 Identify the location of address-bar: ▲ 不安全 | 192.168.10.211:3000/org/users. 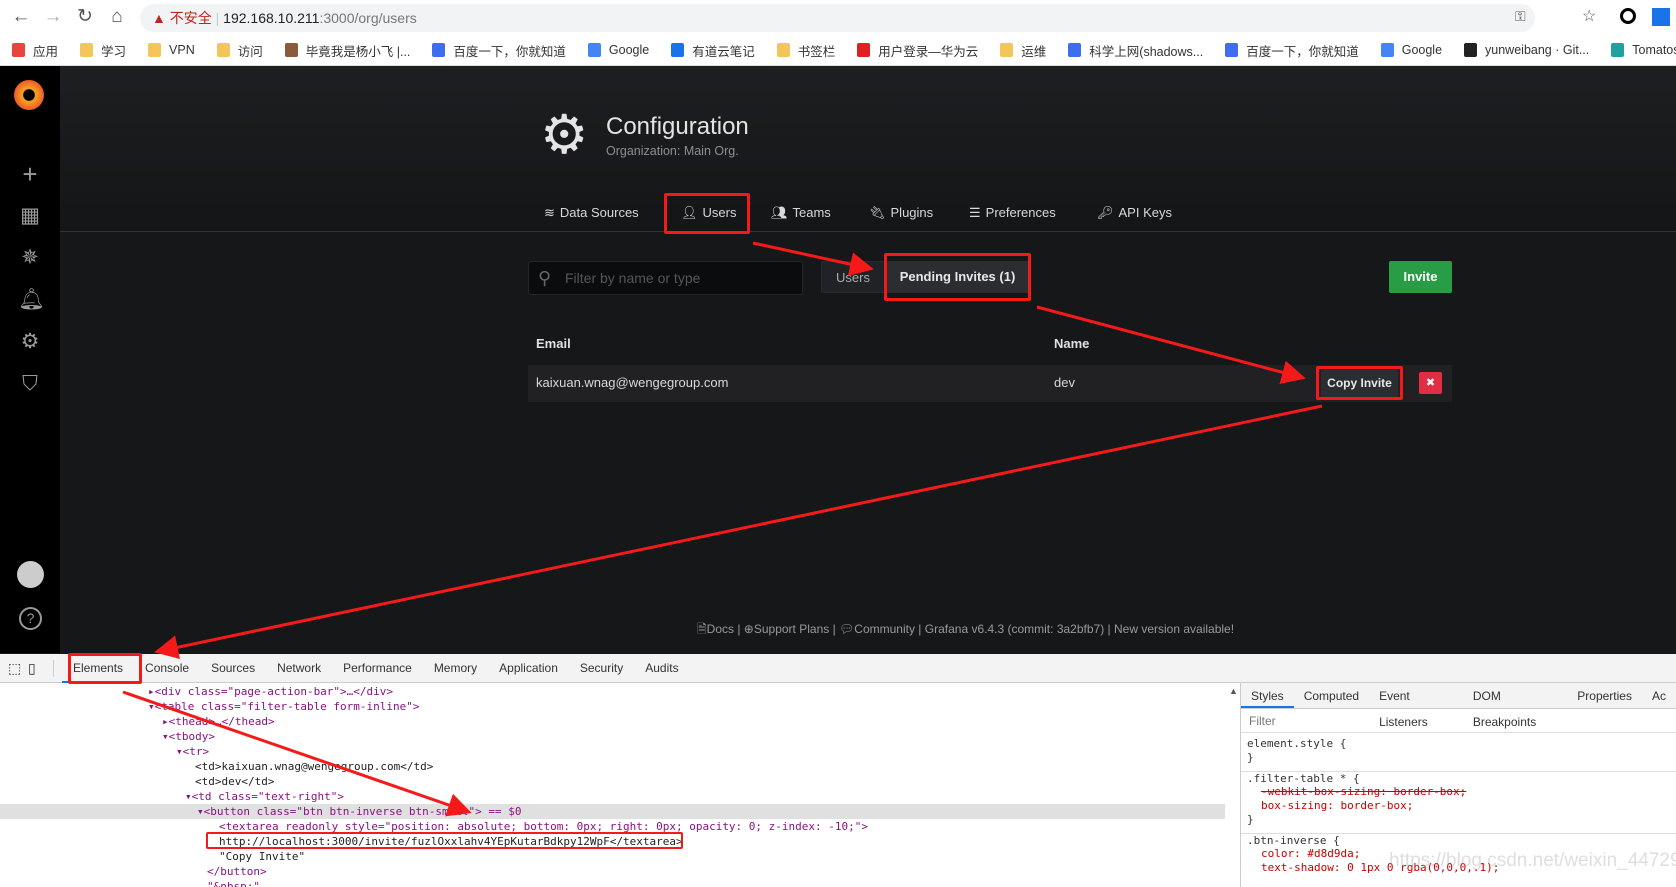
(837, 18).